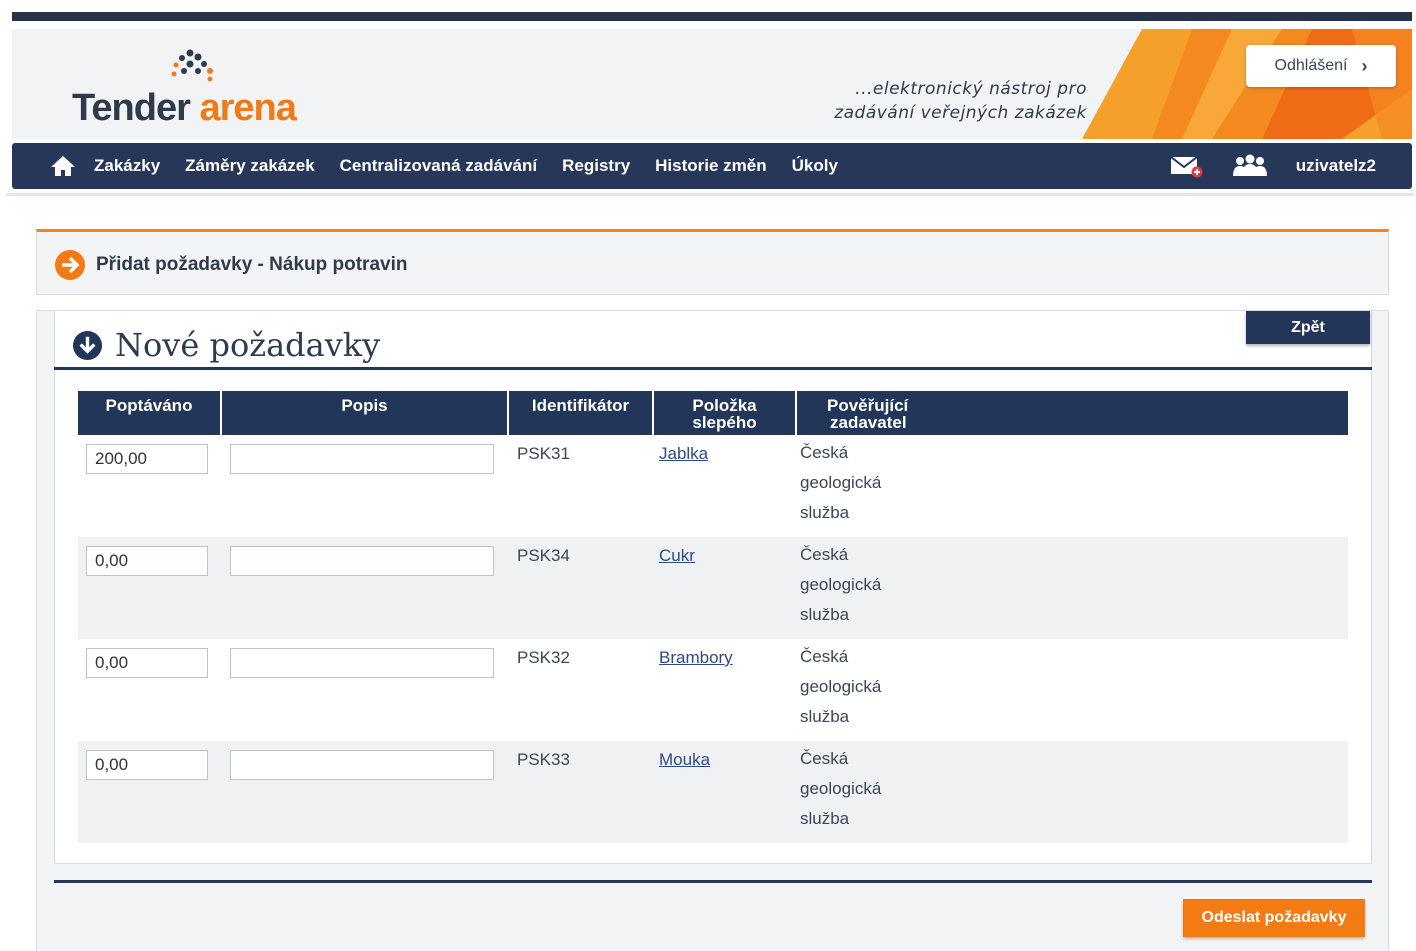 The image size is (1416, 951). What do you see at coordinates (1336, 166) in the screenshot?
I see `user-menu: uzivatelz2` at bounding box center [1336, 166].